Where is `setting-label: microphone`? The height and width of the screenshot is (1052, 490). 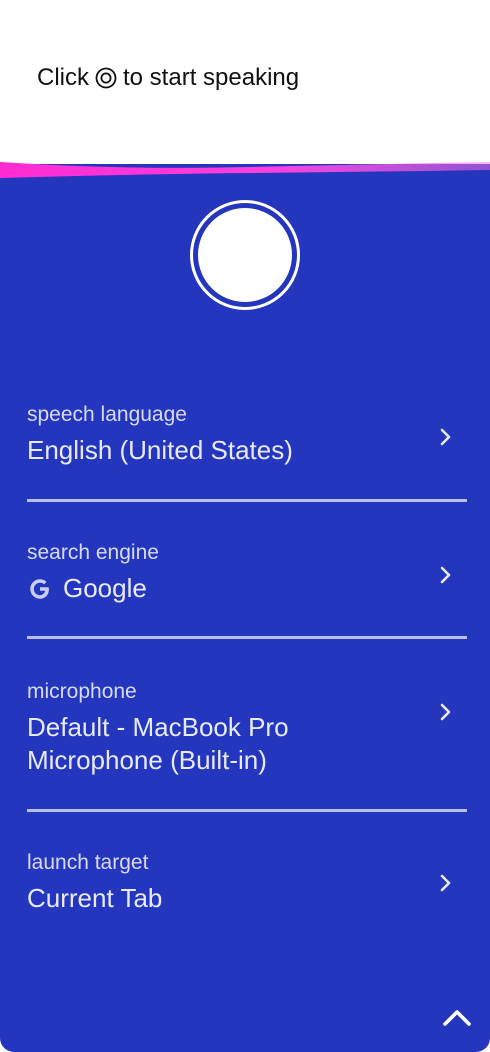
setting-label: microphone is located at coordinates (82, 691).